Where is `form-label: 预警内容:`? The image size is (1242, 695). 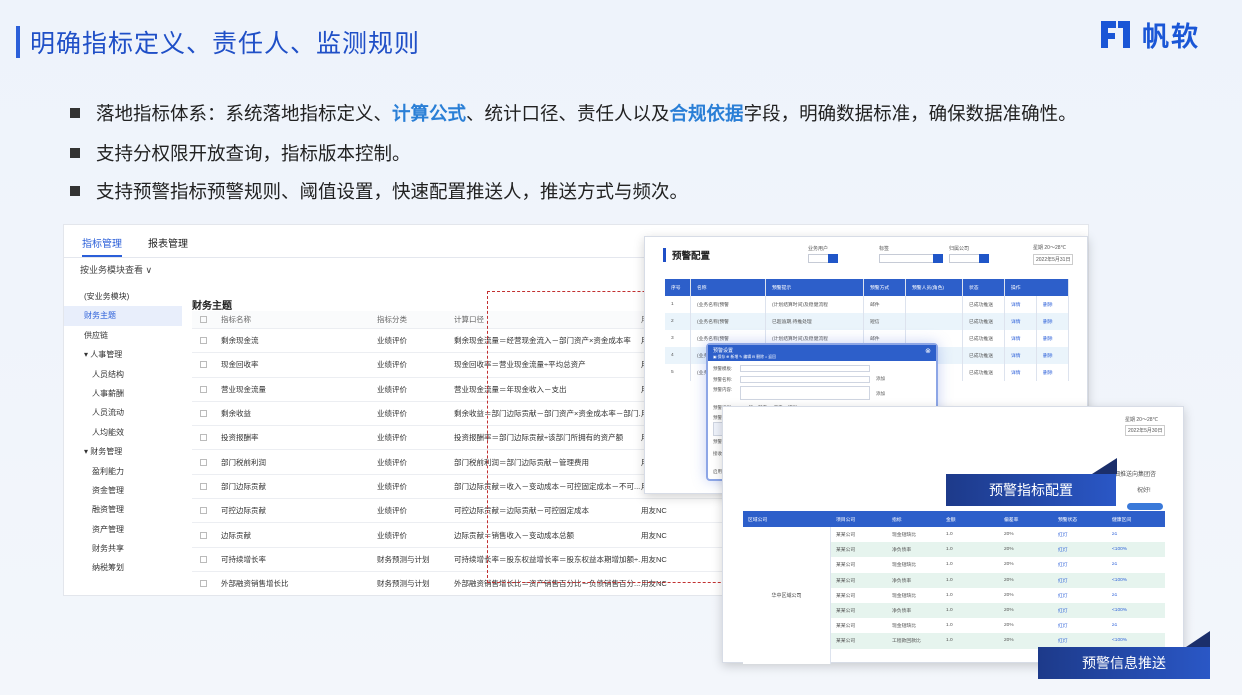
form-label: 预警内容: is located at coordinates (723, 389).